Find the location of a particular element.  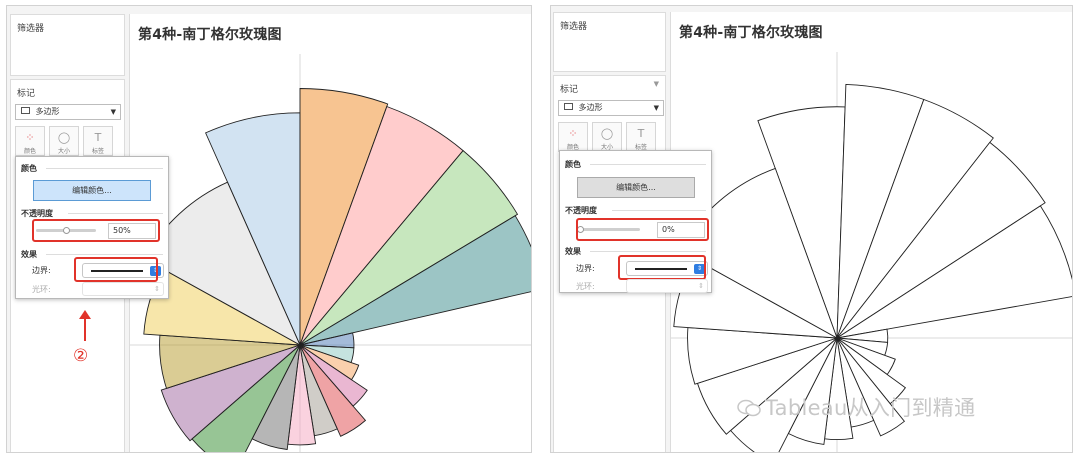

size-button-label: 大小 is located at coordinates (63, 151).